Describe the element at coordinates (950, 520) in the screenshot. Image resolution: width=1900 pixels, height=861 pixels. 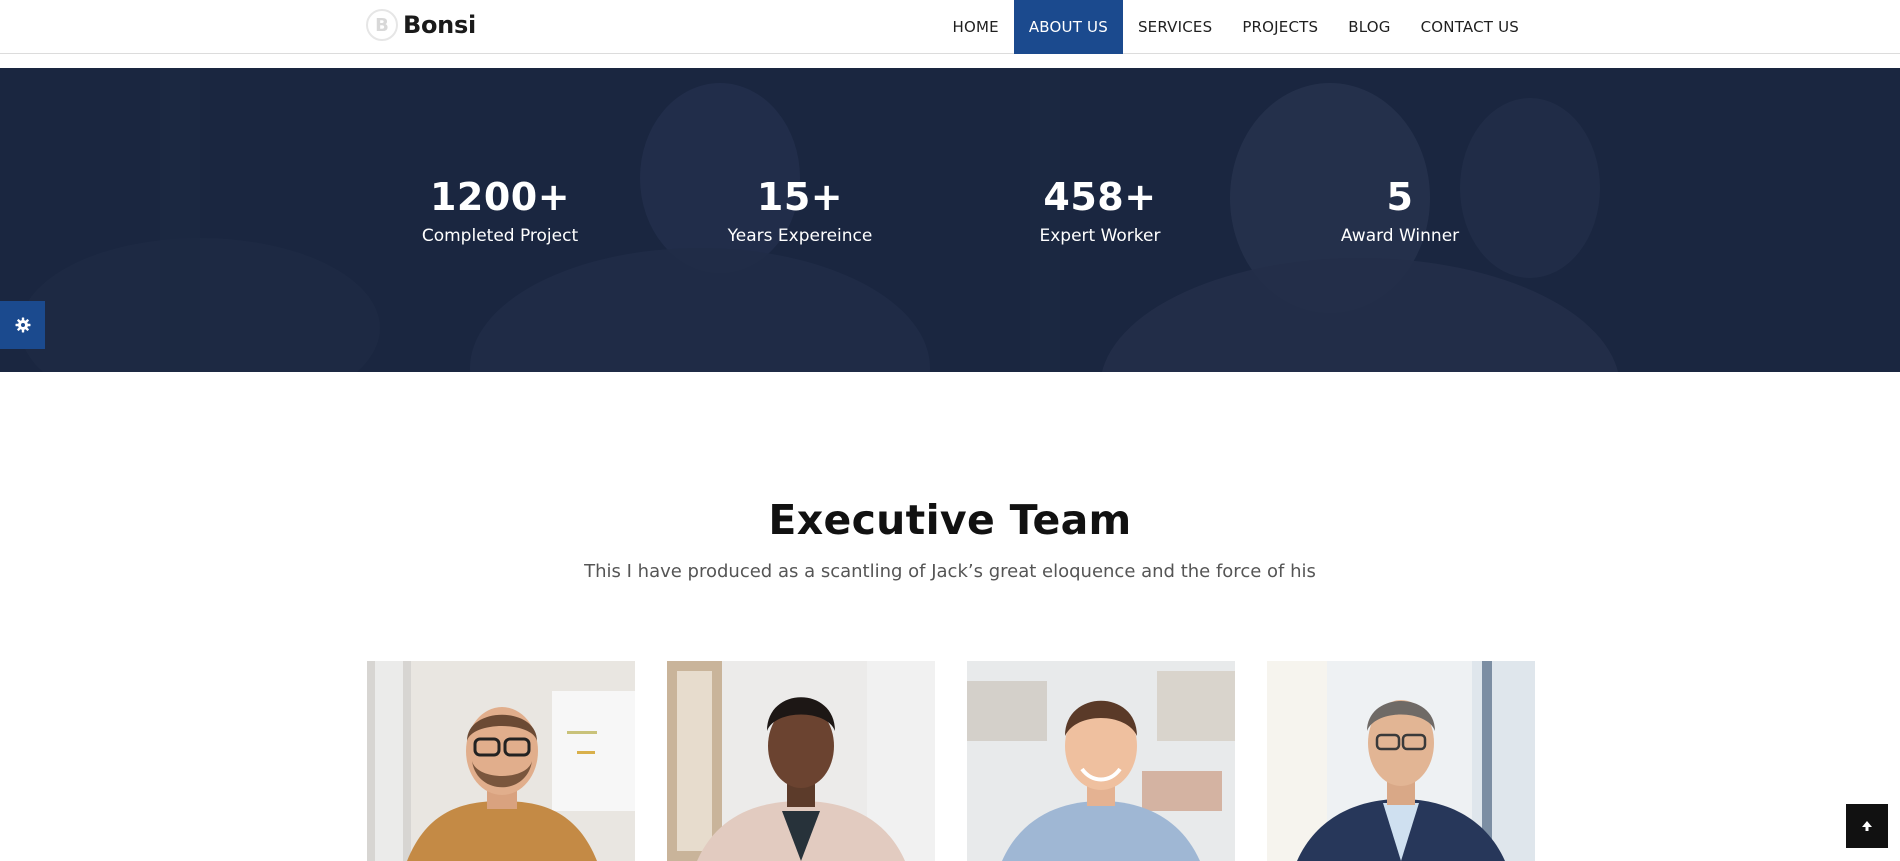
I see `section-title: Executive Team` at that location.